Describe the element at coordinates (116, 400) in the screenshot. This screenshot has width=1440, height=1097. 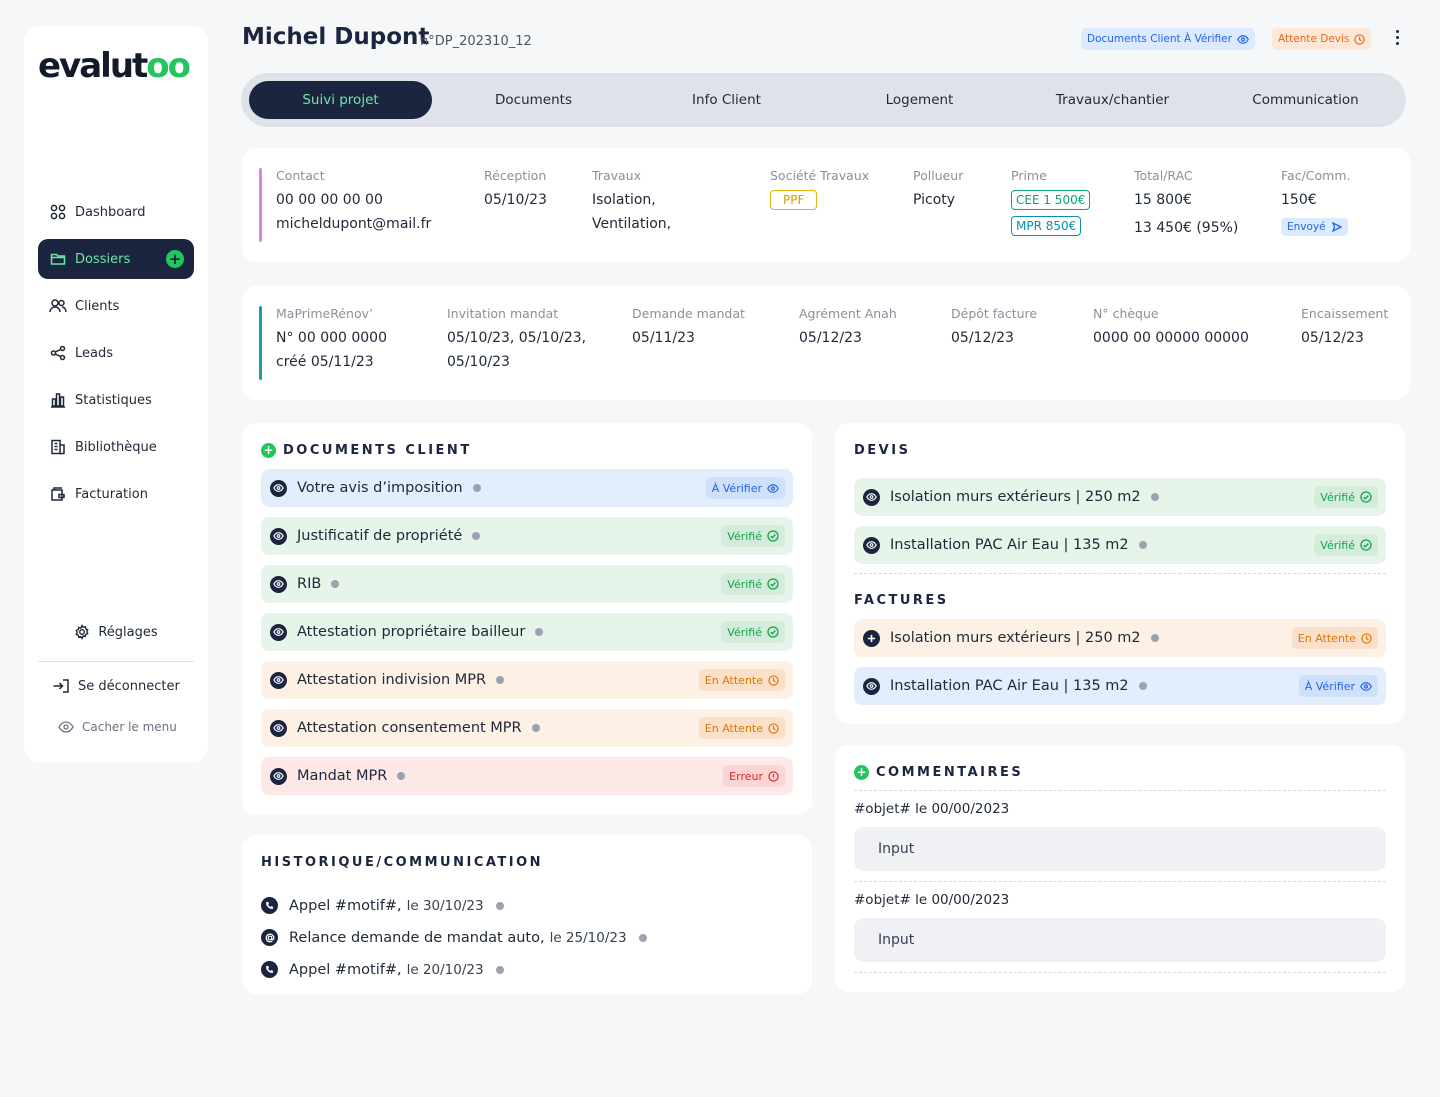
I see `sidebar-item-statistiques: Statistiques` at that location.